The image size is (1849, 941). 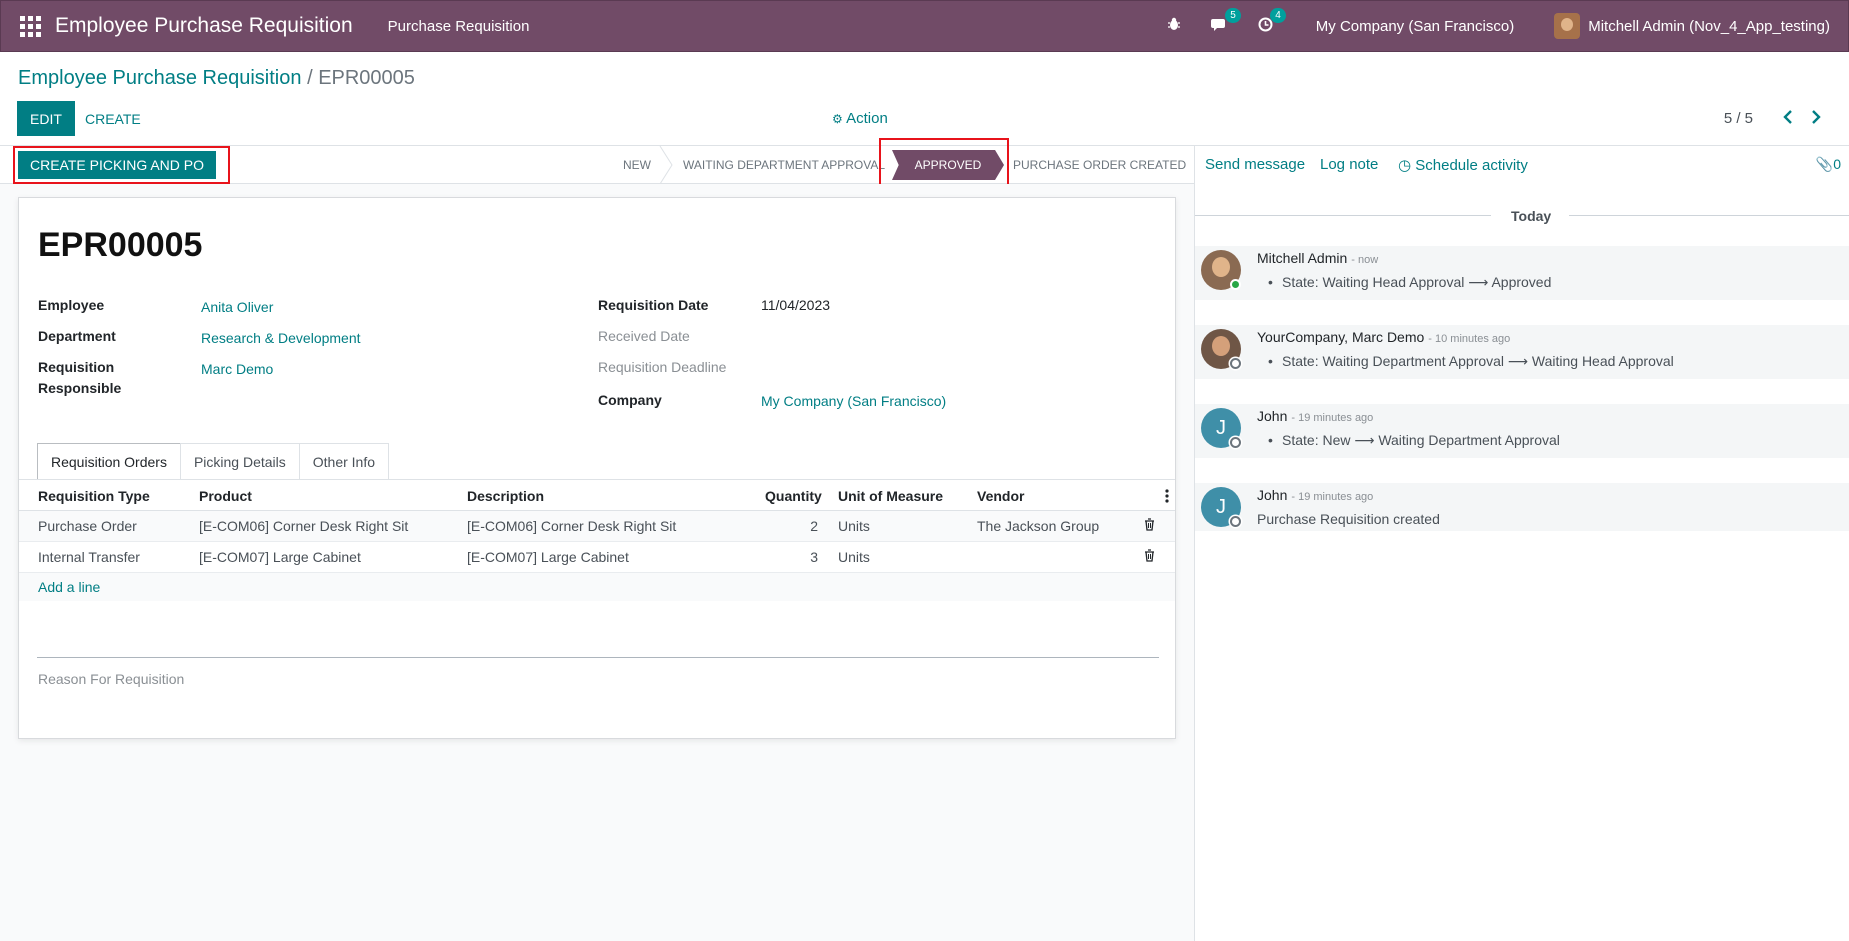 What do you see at coordinates (1469, 339) in the screenshot?
I see `message-time: - 10 minutes ago` at bounding box center [1469, 339].